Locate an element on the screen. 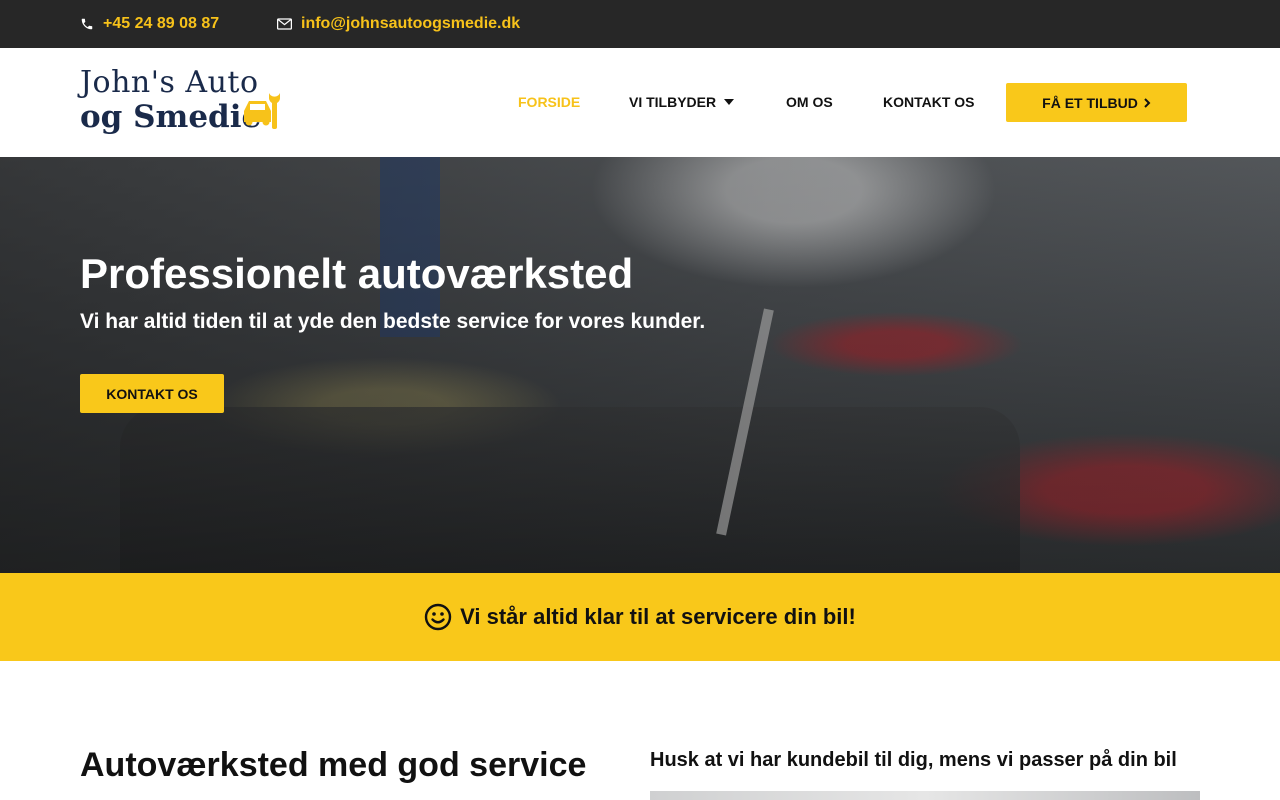 The image size is (1280, 800). courtesy-car-image is located at coordinates (925, 795).